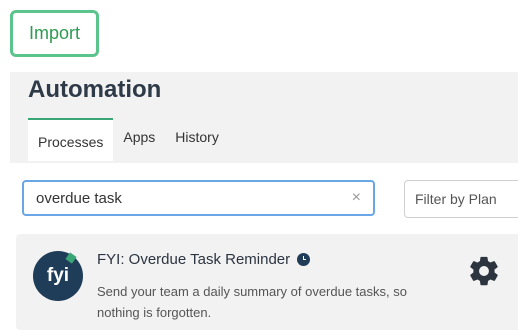 The image size is (518, 333). Describe the element at coordinates (304, 259) in the screenshot. I see `clock-icon` at that location.